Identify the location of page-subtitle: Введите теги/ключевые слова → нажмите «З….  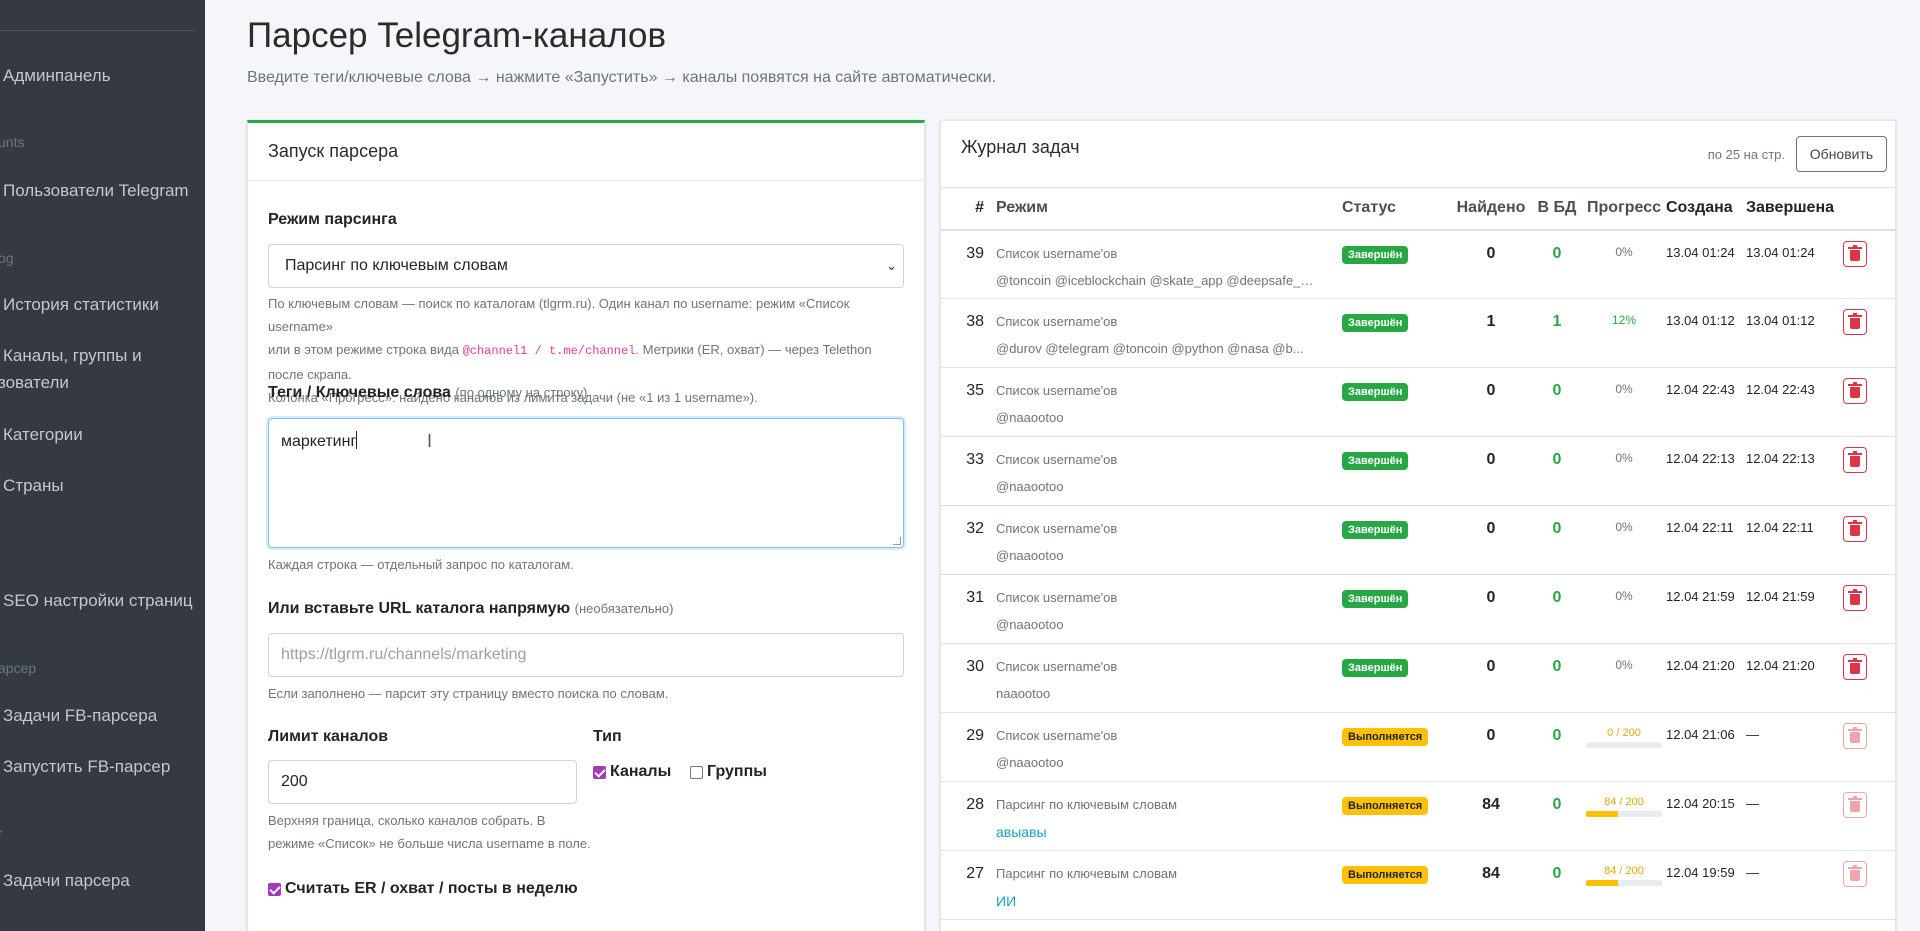
(622, 77).